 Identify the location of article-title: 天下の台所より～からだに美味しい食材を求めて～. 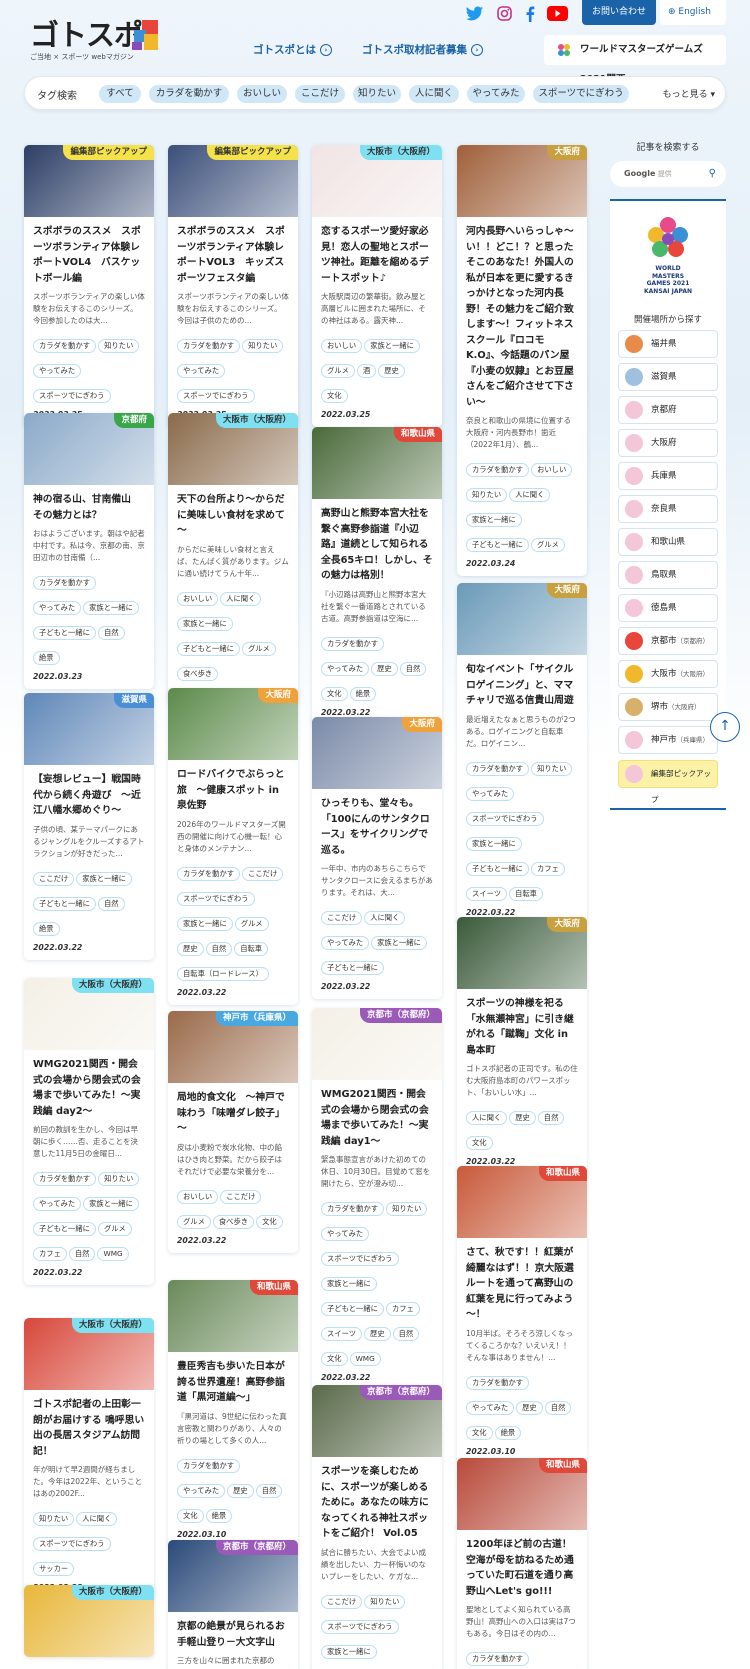
(233, 515).